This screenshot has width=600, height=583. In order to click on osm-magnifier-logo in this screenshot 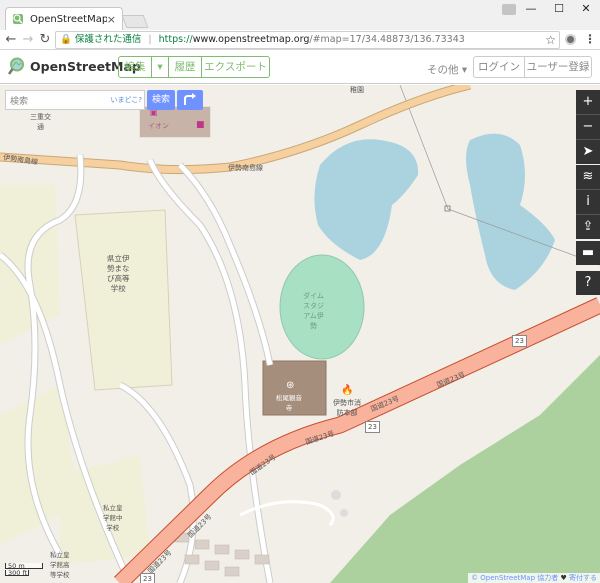, I will do `click(17, 66)`.